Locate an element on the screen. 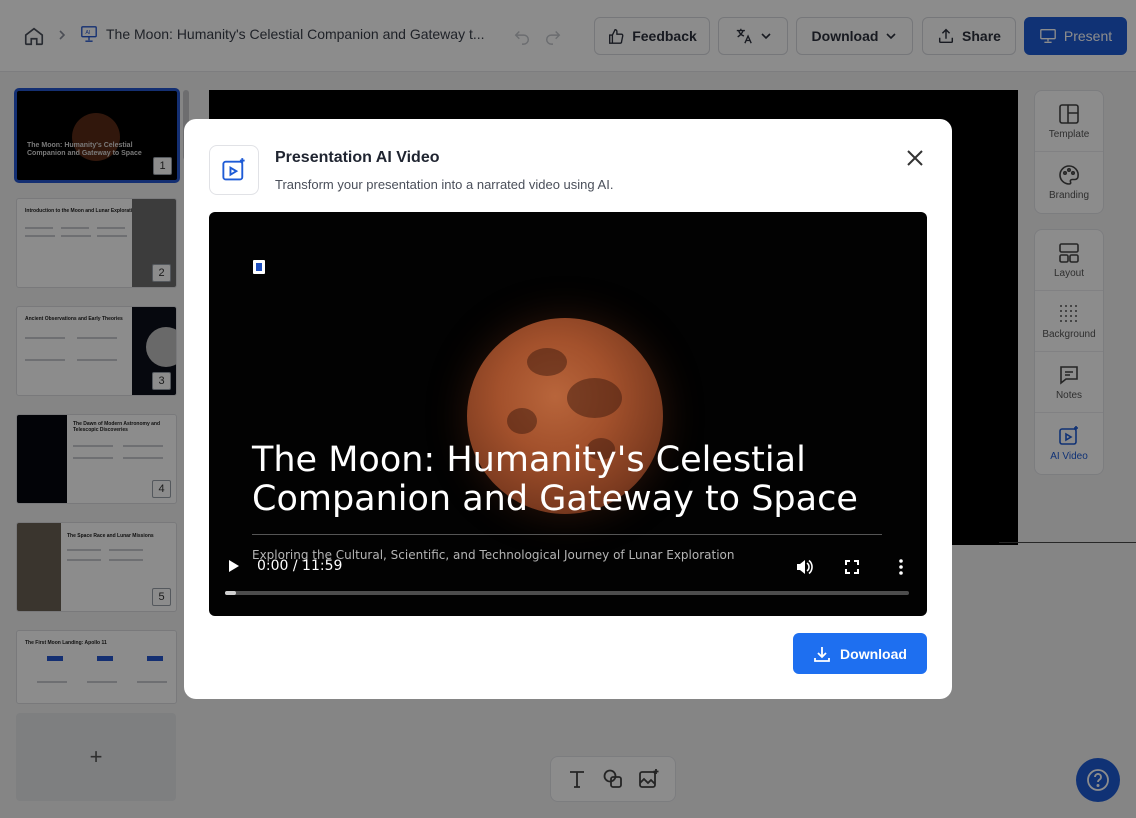 Image resolution: width=1136 pixels, height=818 pixels. download-video-button: Download is located at coordinates (860, 653).